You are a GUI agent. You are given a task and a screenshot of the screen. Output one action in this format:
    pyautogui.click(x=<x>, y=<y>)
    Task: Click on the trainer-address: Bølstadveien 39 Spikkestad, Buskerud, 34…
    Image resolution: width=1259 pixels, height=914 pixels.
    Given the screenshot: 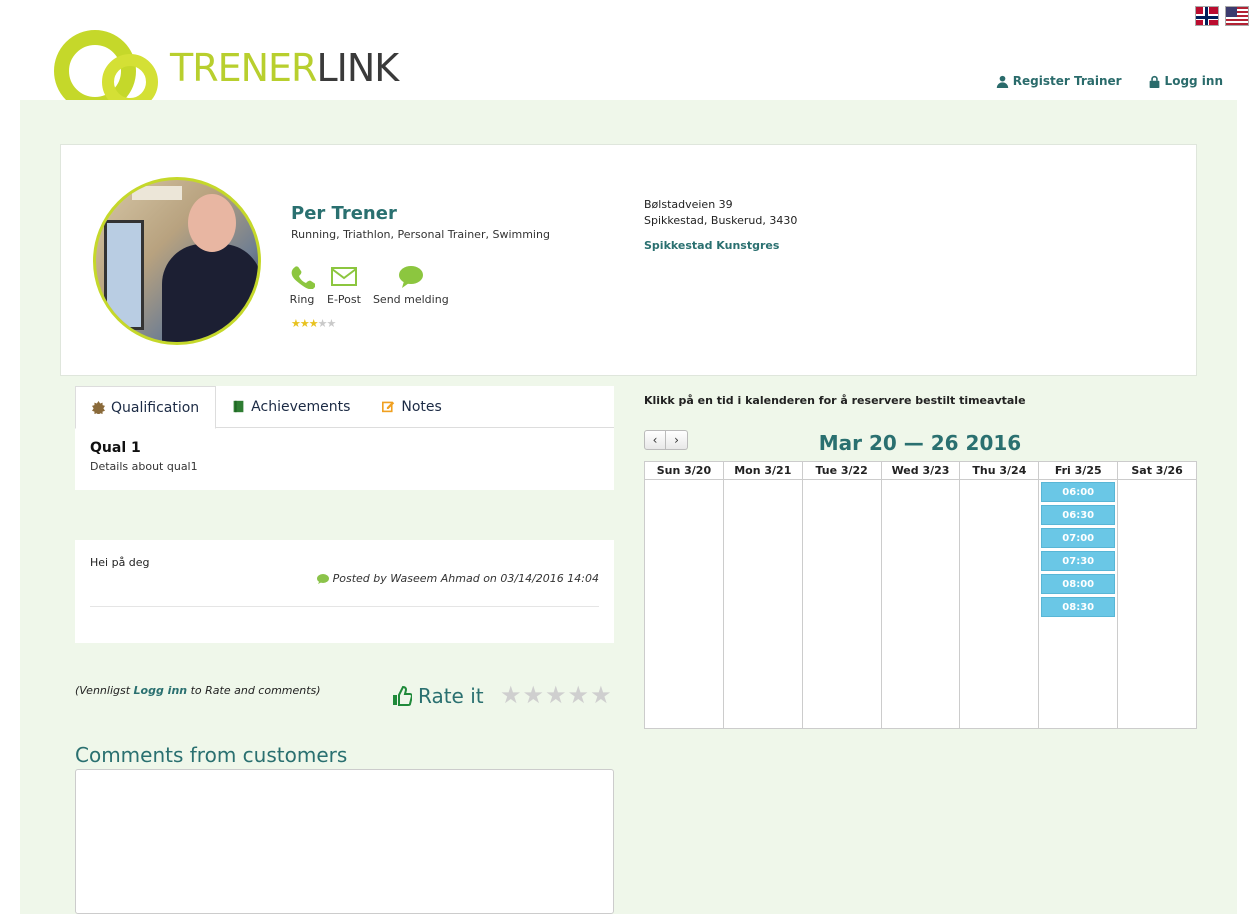 What is the action you would take?
    pyautogui.click(x=720, y=213)
    